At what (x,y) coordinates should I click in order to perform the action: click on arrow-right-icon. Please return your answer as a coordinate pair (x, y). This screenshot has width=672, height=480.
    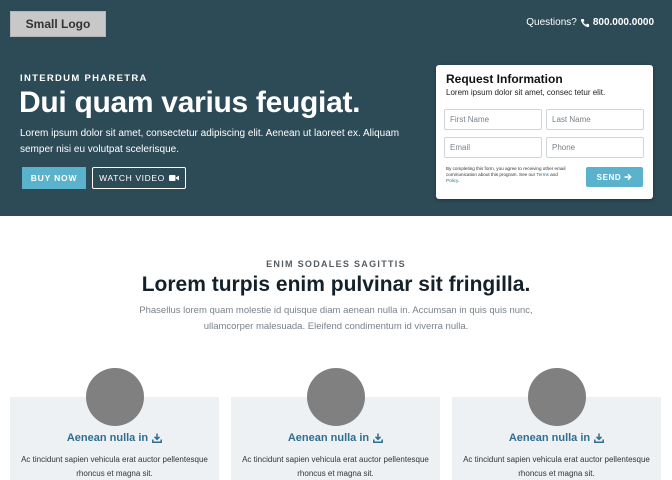
    Looking at the image, I should click on (628, 177).